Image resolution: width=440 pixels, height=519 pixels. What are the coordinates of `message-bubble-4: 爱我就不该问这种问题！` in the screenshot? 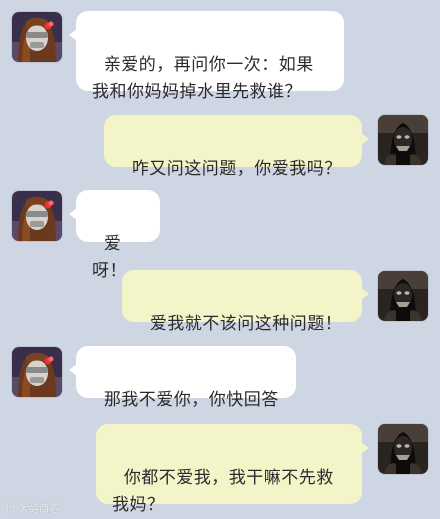 It's located at (245, 302).